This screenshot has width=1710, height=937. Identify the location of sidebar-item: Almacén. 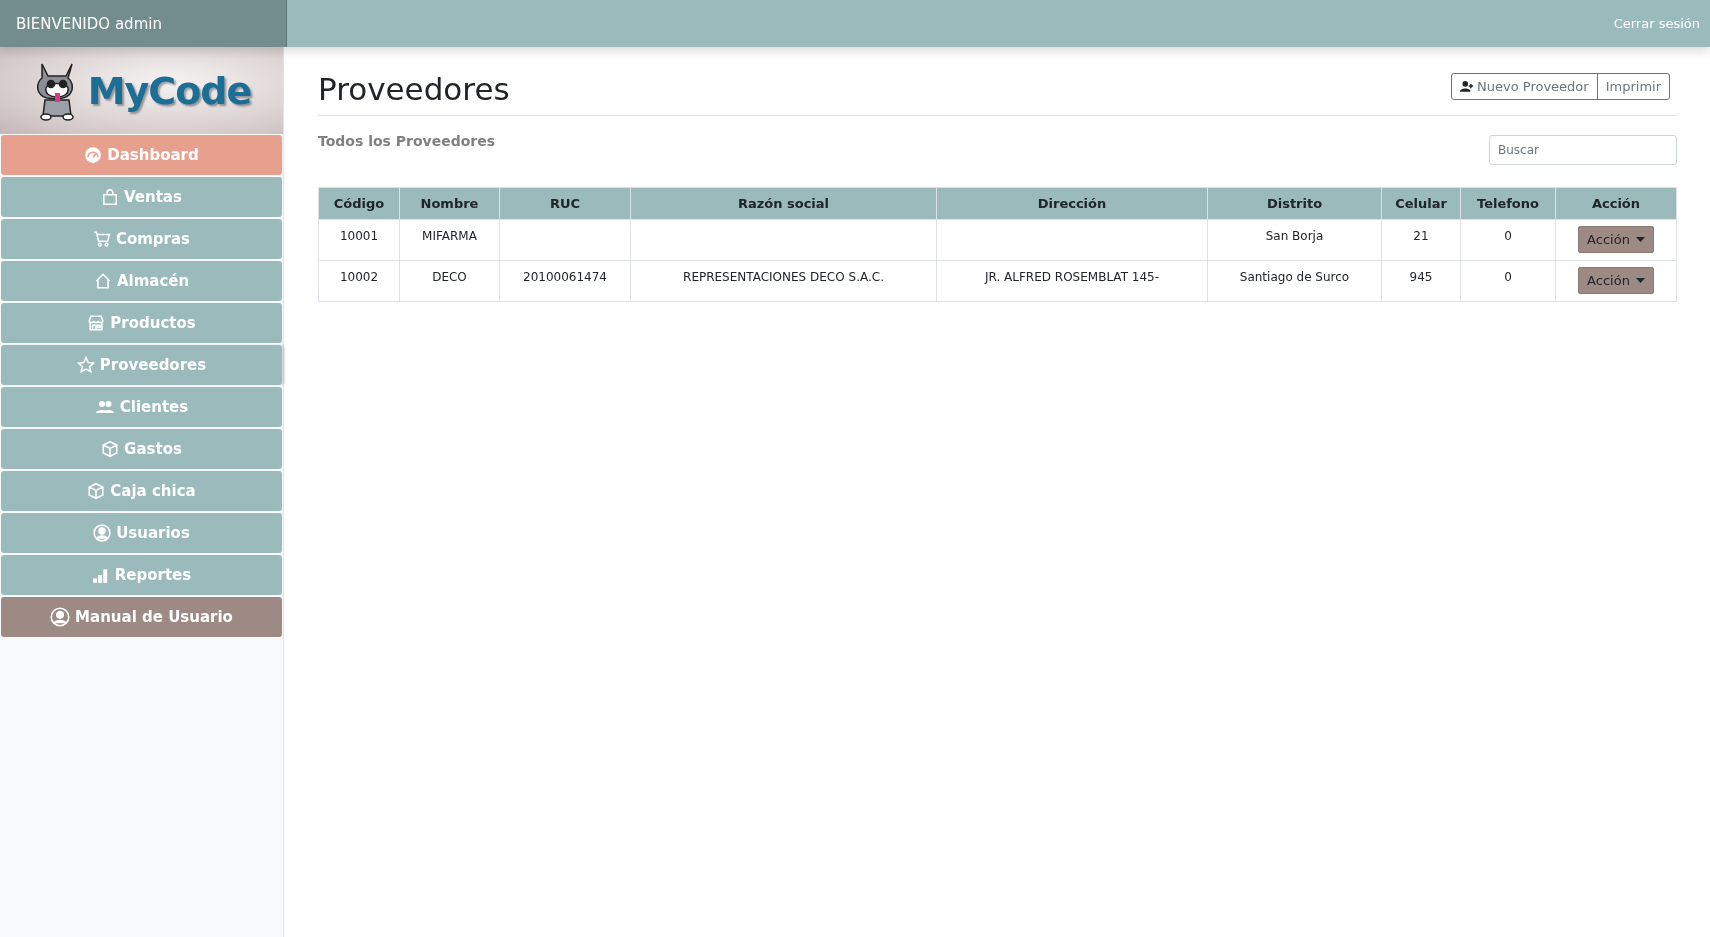
(141, 281).